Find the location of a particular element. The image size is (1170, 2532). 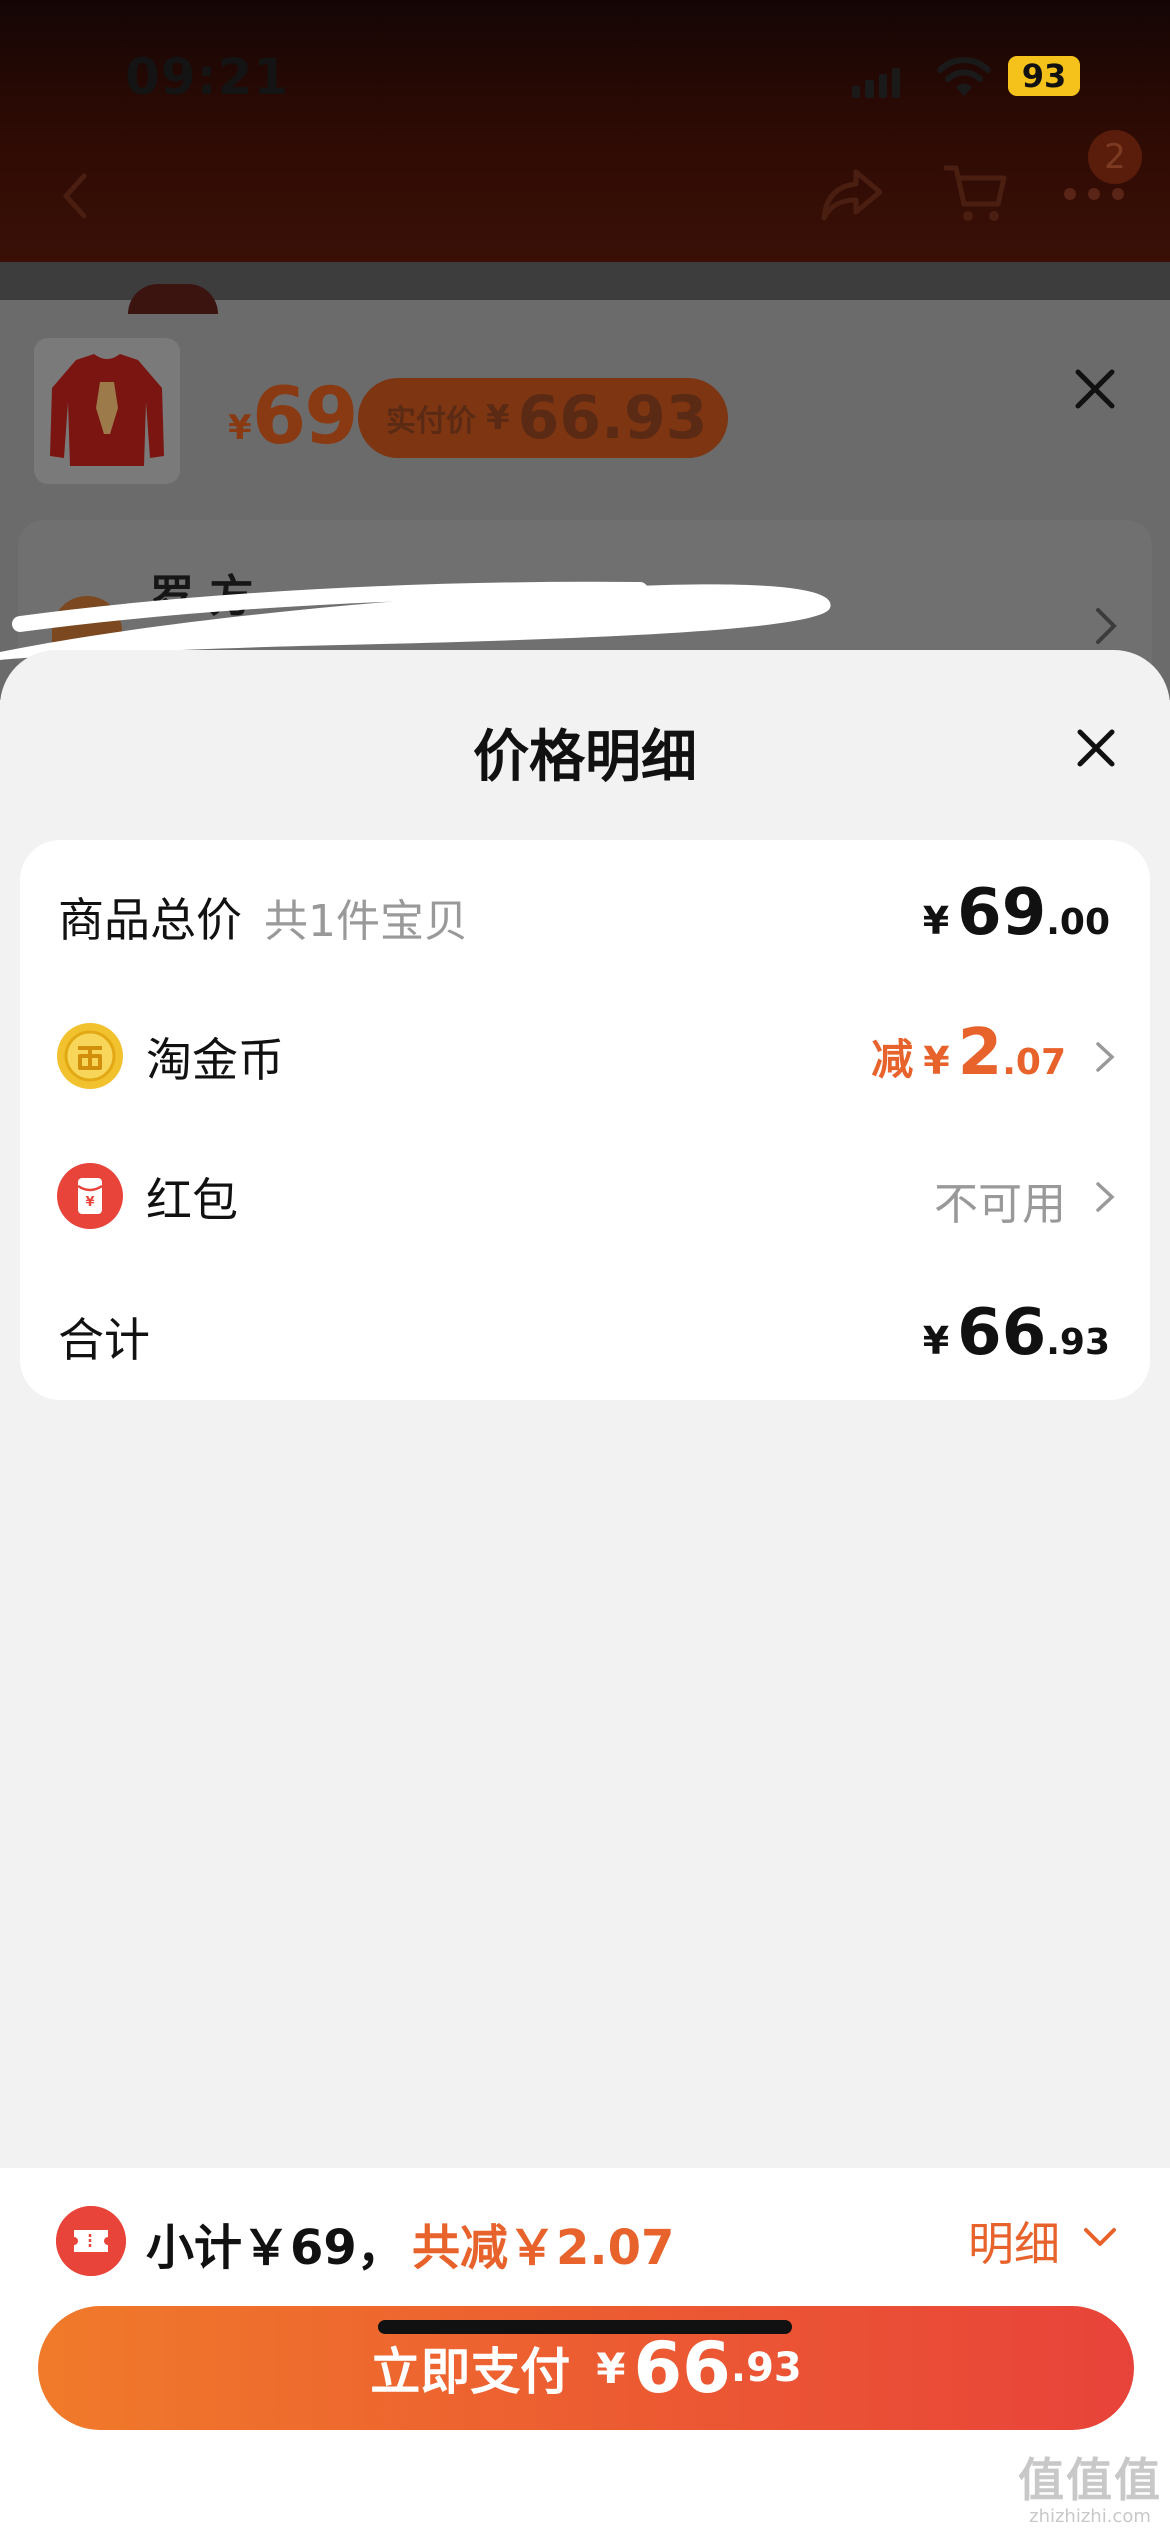

watermark-url: zhizhizhi.com is located at coordinates (1090, 2516).